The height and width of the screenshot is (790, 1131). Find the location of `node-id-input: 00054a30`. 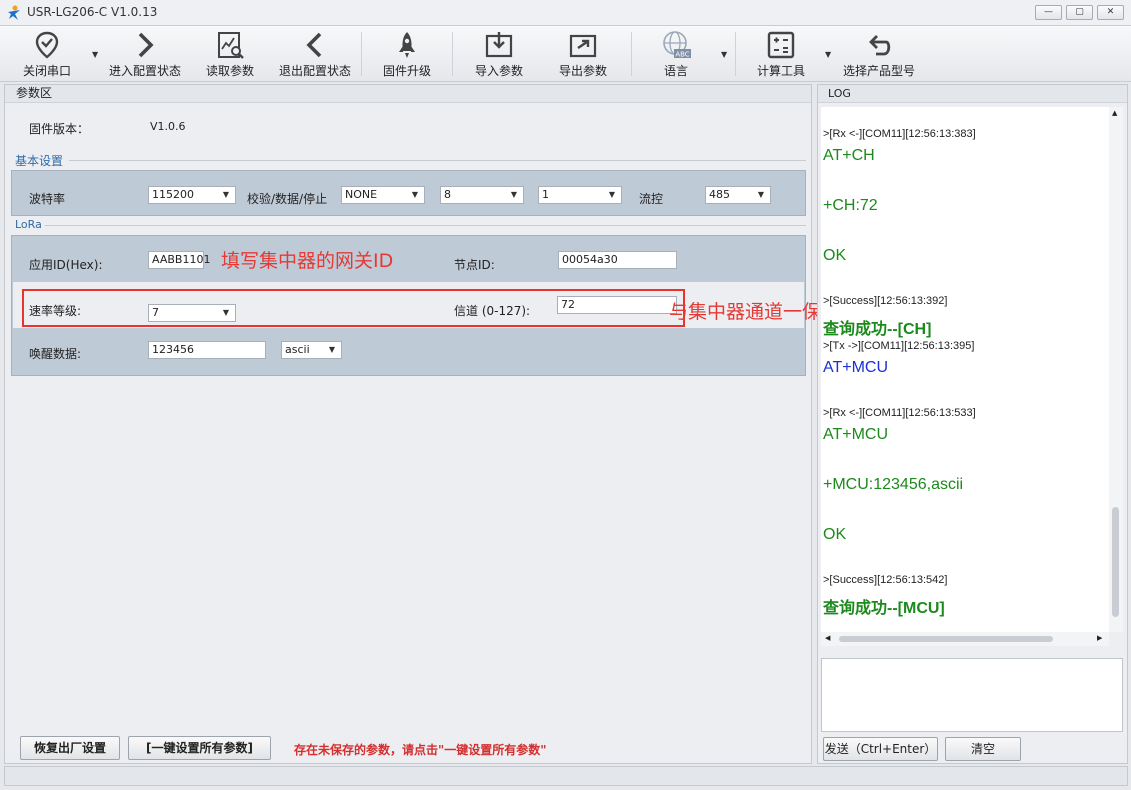

node-id-input: 00054a30 is located at coordinates (617, 260).